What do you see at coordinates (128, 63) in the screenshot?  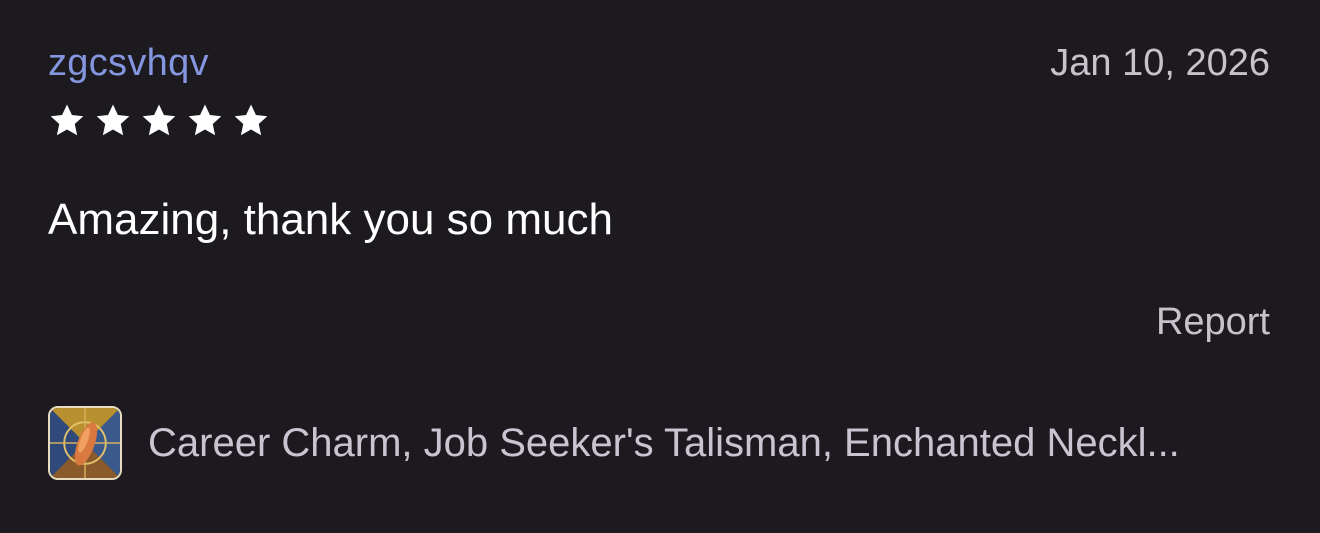 I see `reviewer-name-link: zgcsvhqv` at bounding box center [128, 63].